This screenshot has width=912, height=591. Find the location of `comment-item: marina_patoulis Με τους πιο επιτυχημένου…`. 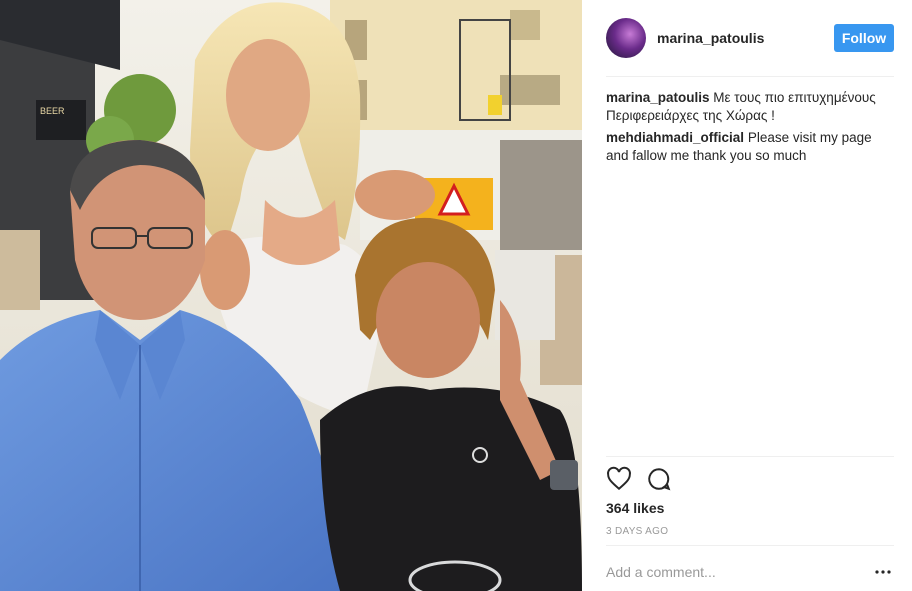

comment-item: marina_patoulis Με τους πιο επιτυχημένου… is located at coordinates (747, 107).